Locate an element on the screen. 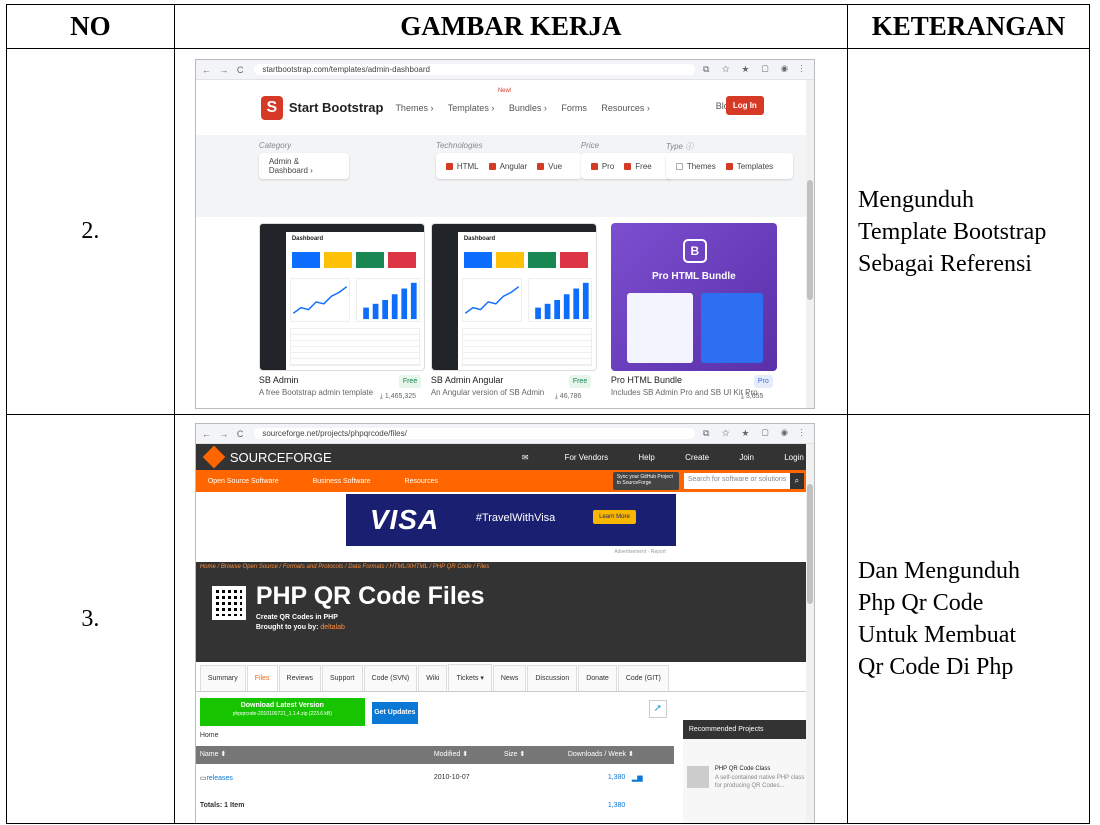 This screenshot has width=1100, height=825. col-name: Name ⬍ is located at coordinates (213, 754).